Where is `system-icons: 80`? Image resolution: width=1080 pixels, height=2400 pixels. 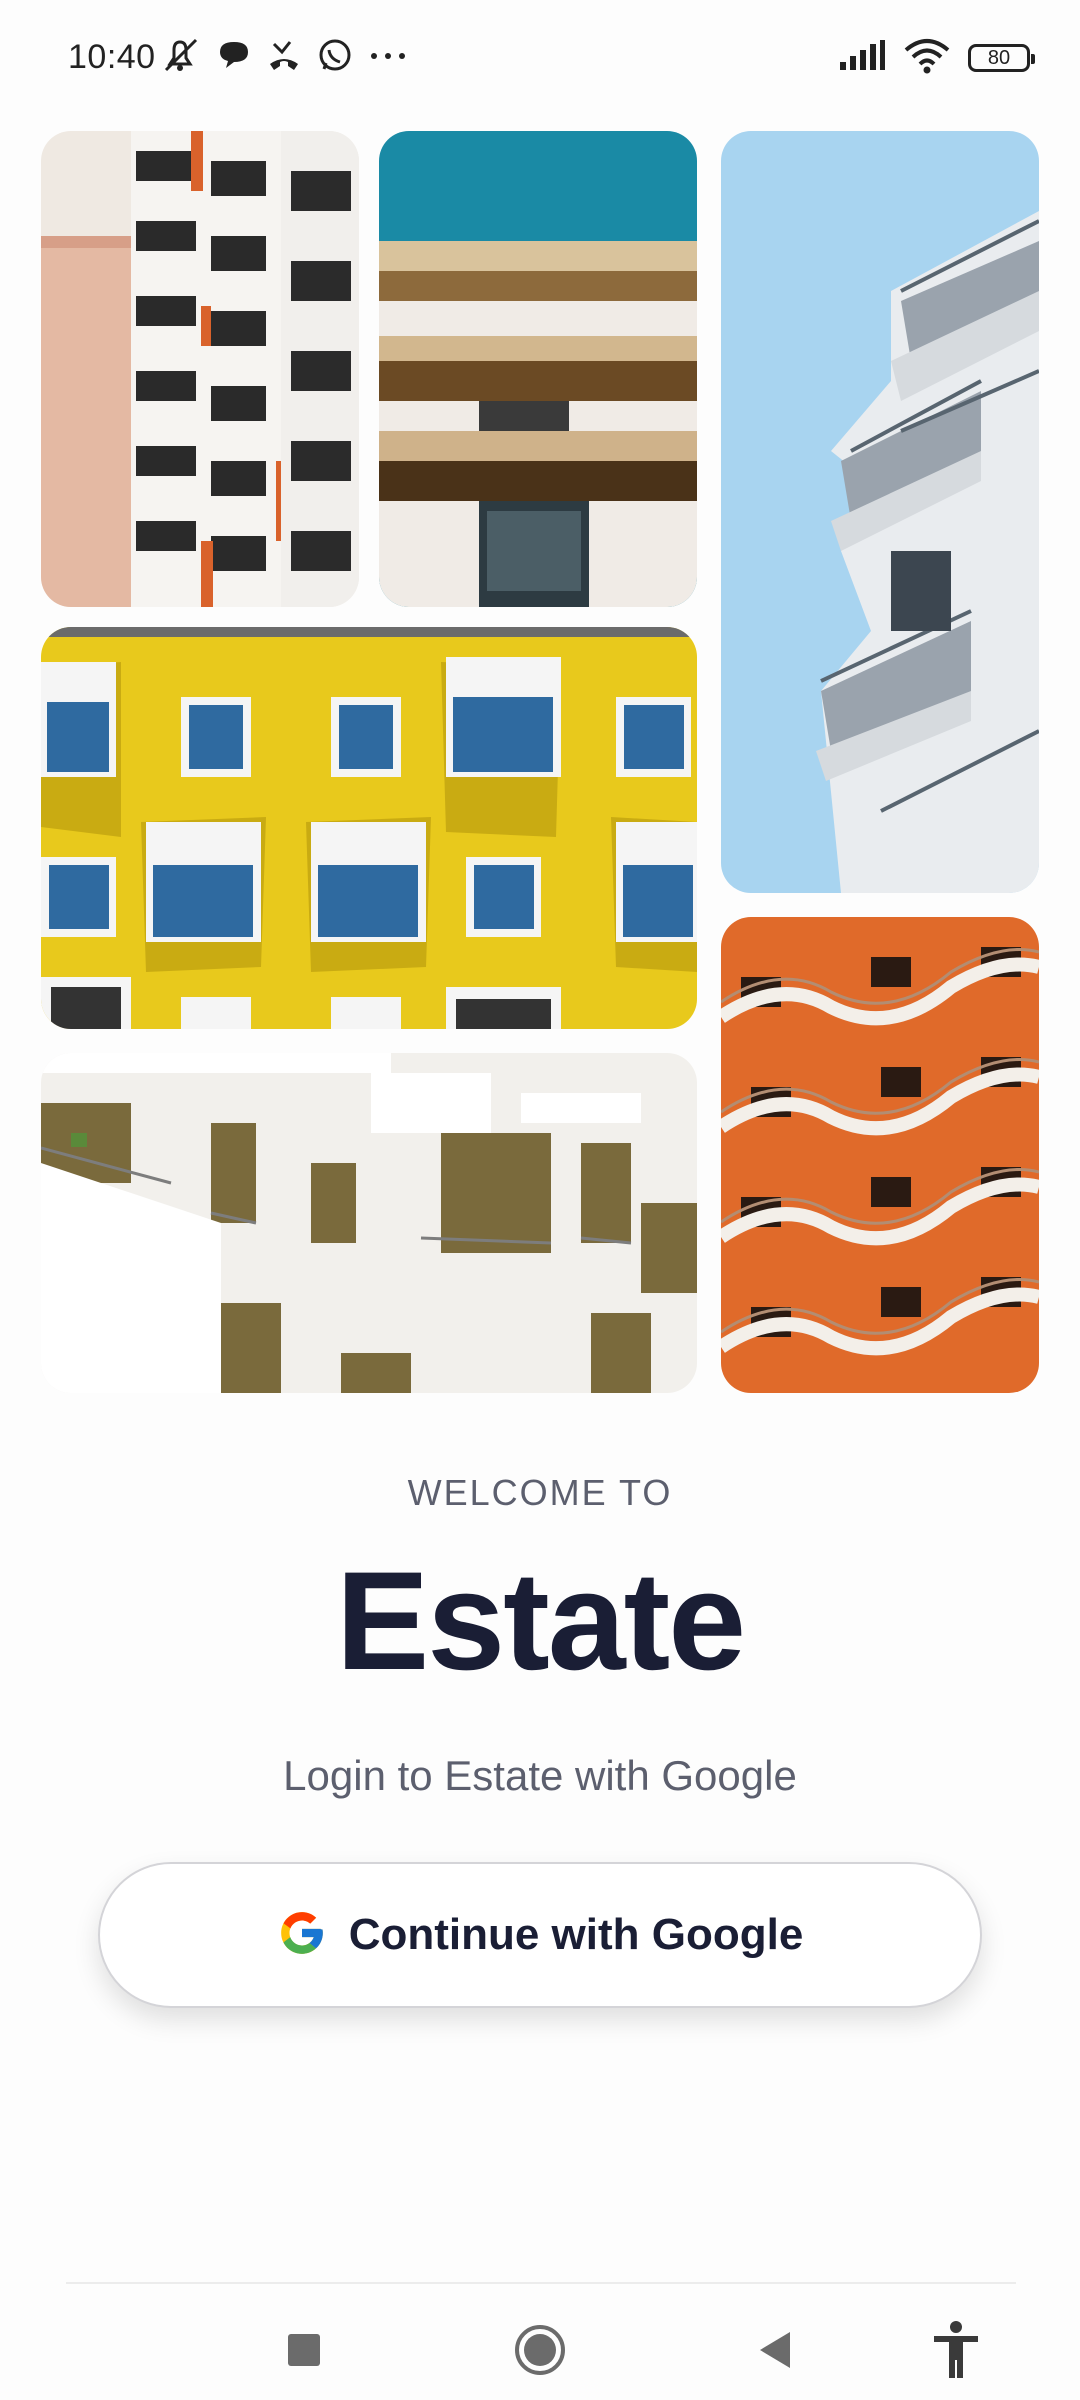
system-icons: 80 is located at coordinates (936, 58).